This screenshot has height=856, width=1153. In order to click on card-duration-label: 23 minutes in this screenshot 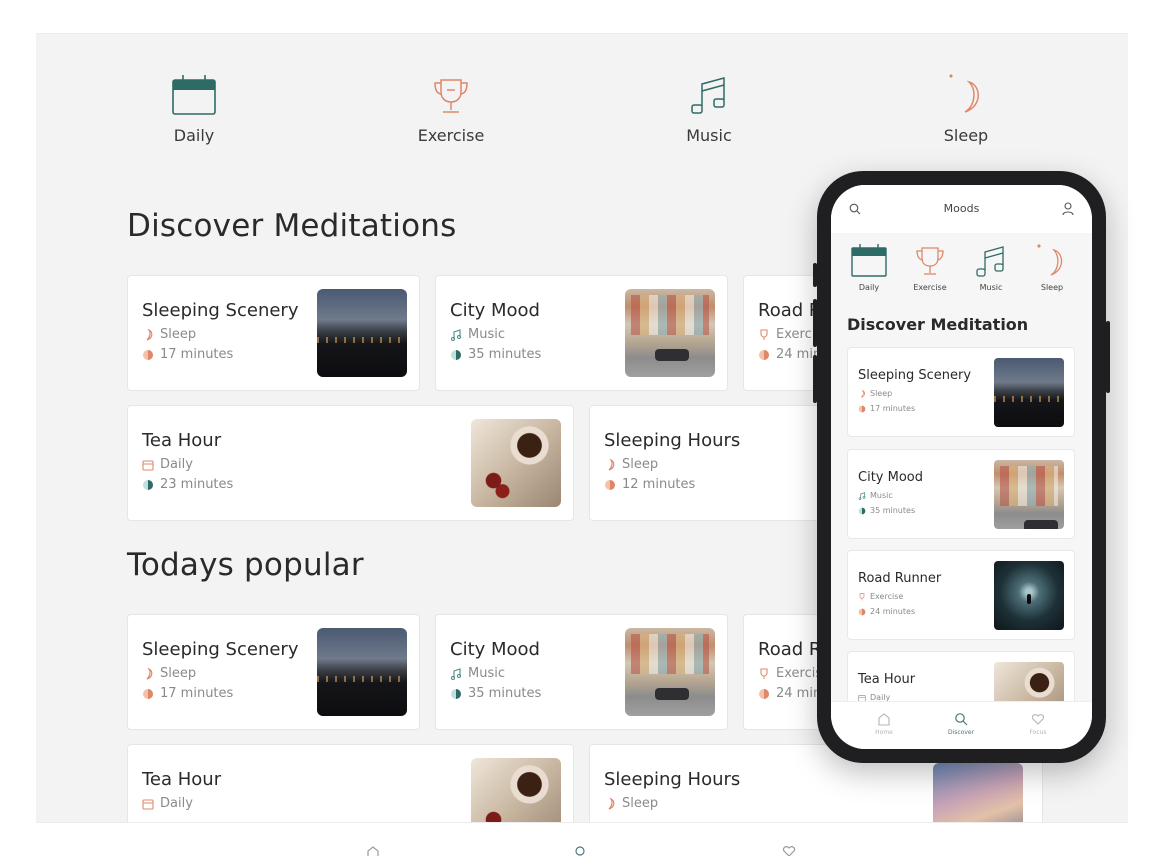, I will do `click(197, 484)`.